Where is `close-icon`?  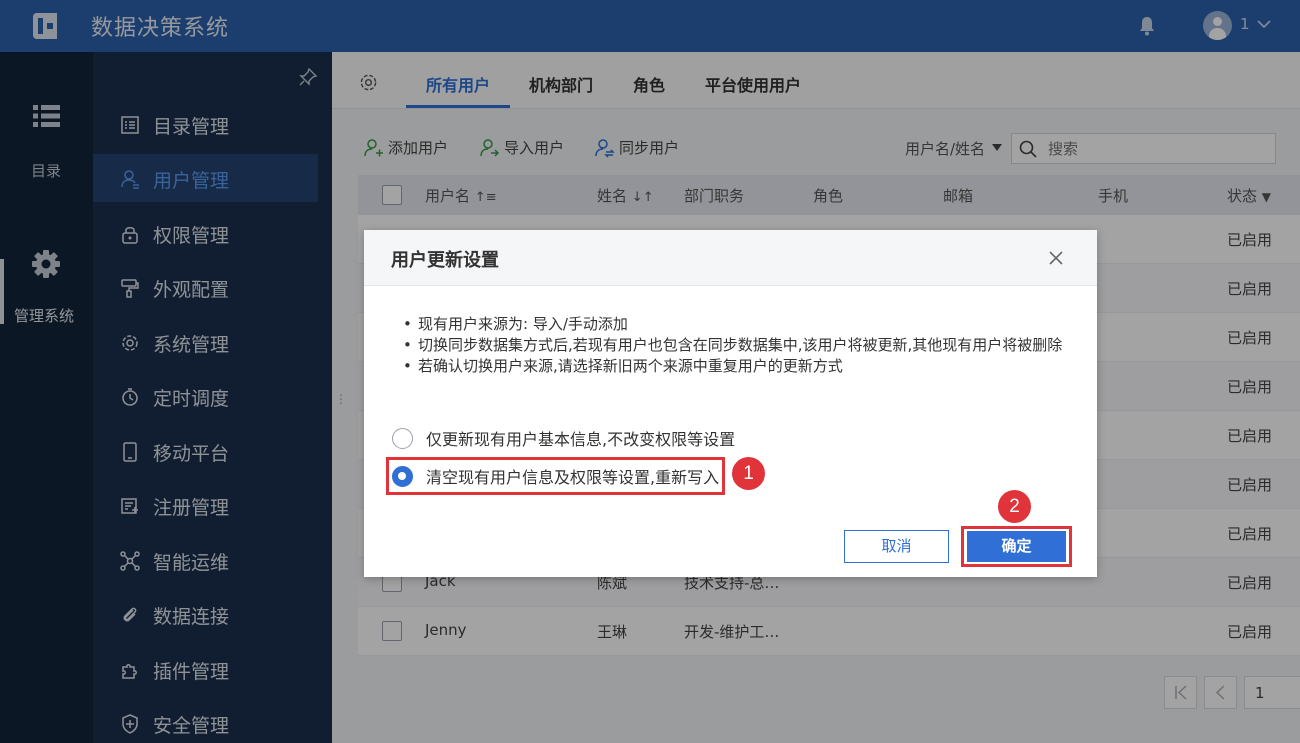 close-icon is located at coordinates (1056, 258).